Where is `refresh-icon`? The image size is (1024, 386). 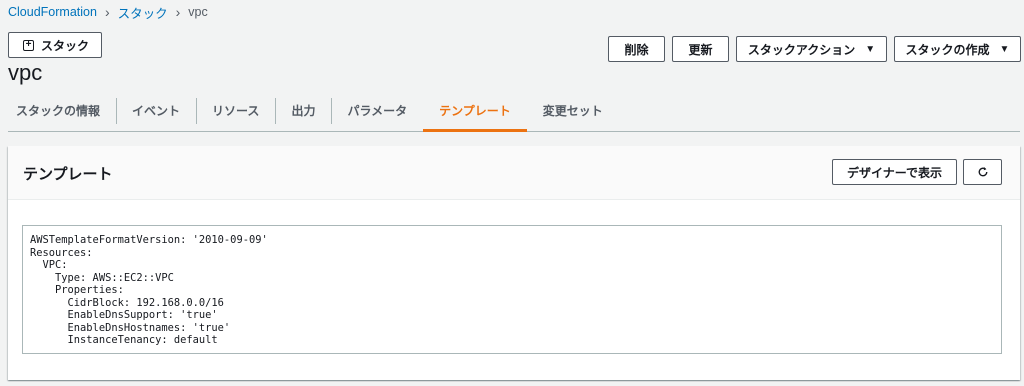 refresh-icon is located at coordinates (982, 172).